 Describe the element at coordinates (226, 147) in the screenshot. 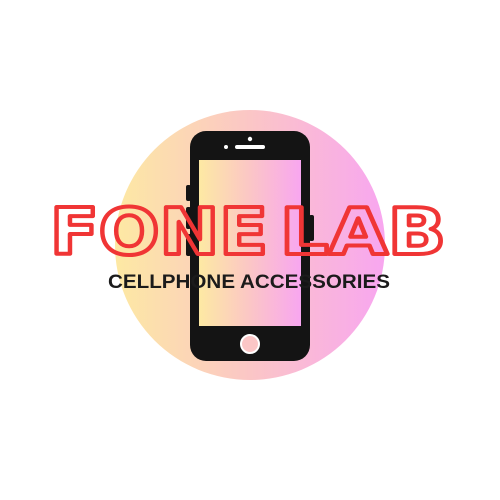

I see `phone-sensor` at that location.